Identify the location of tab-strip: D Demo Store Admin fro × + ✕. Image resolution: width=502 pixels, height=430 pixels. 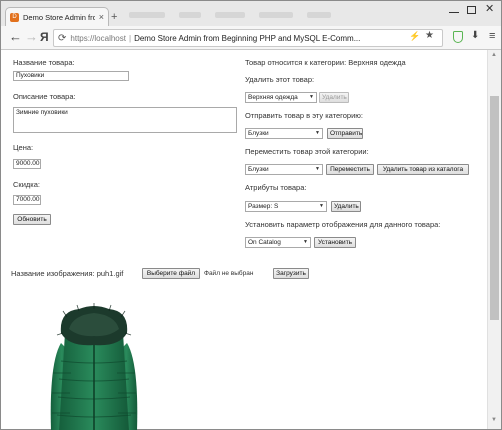
(251, 13).